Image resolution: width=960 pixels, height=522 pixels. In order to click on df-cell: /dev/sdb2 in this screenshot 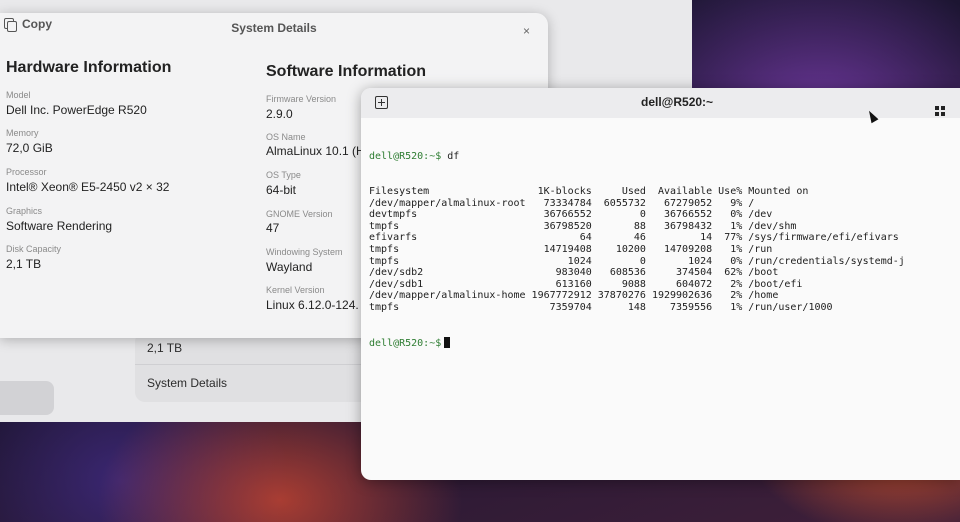, I will do `click(396, 273)`.